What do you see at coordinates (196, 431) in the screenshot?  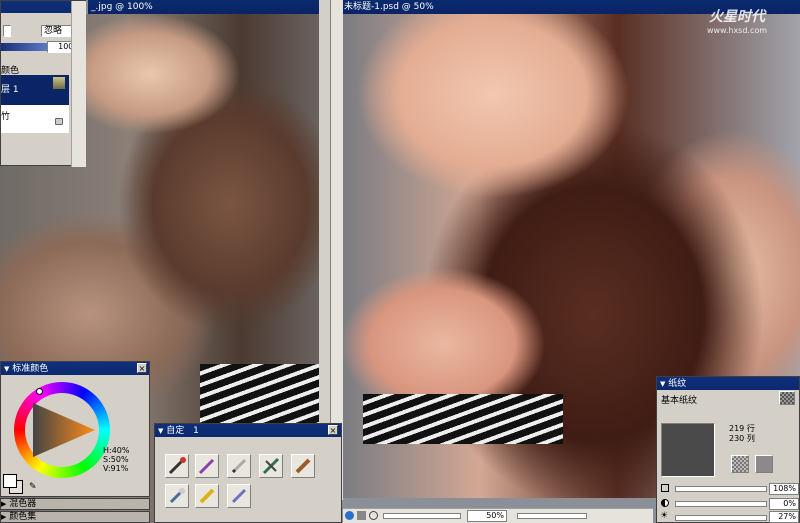 I see `custom-palette-number: 1` at bounding box center [196, 431].